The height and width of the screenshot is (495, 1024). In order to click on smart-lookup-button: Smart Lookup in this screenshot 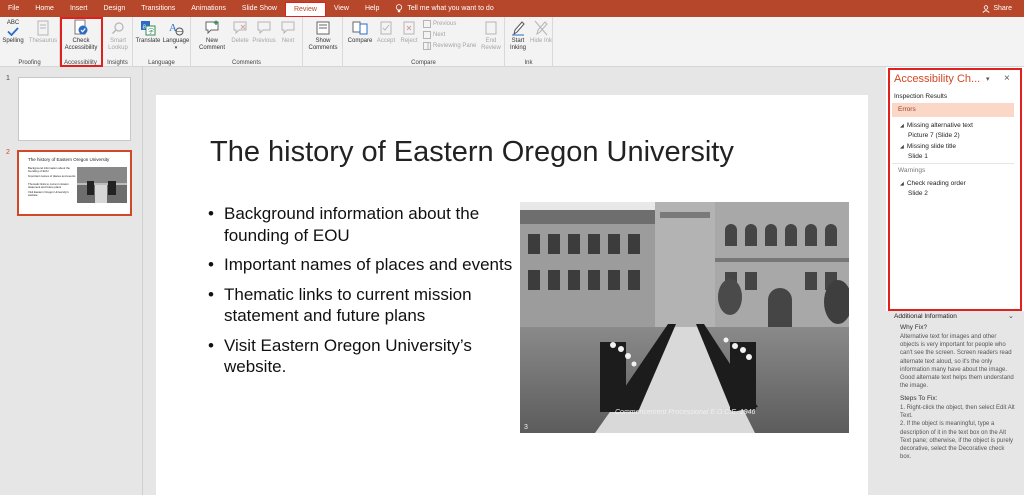, I will do `click(118, 35)`.